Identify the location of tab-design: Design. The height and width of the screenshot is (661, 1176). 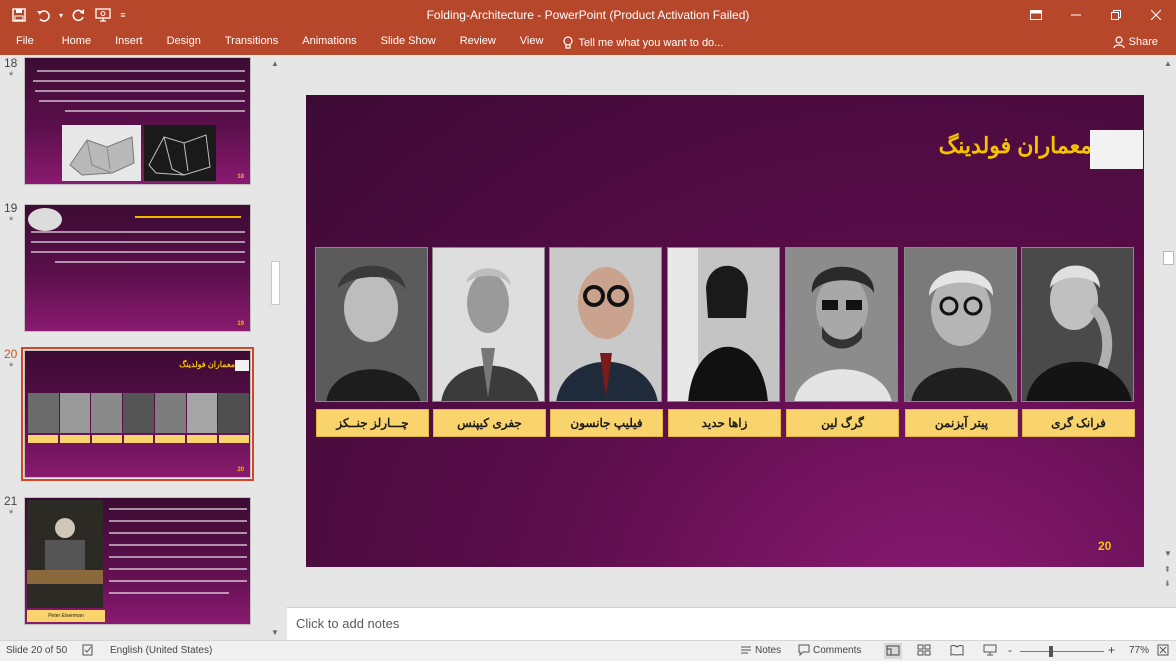
(184, 42).